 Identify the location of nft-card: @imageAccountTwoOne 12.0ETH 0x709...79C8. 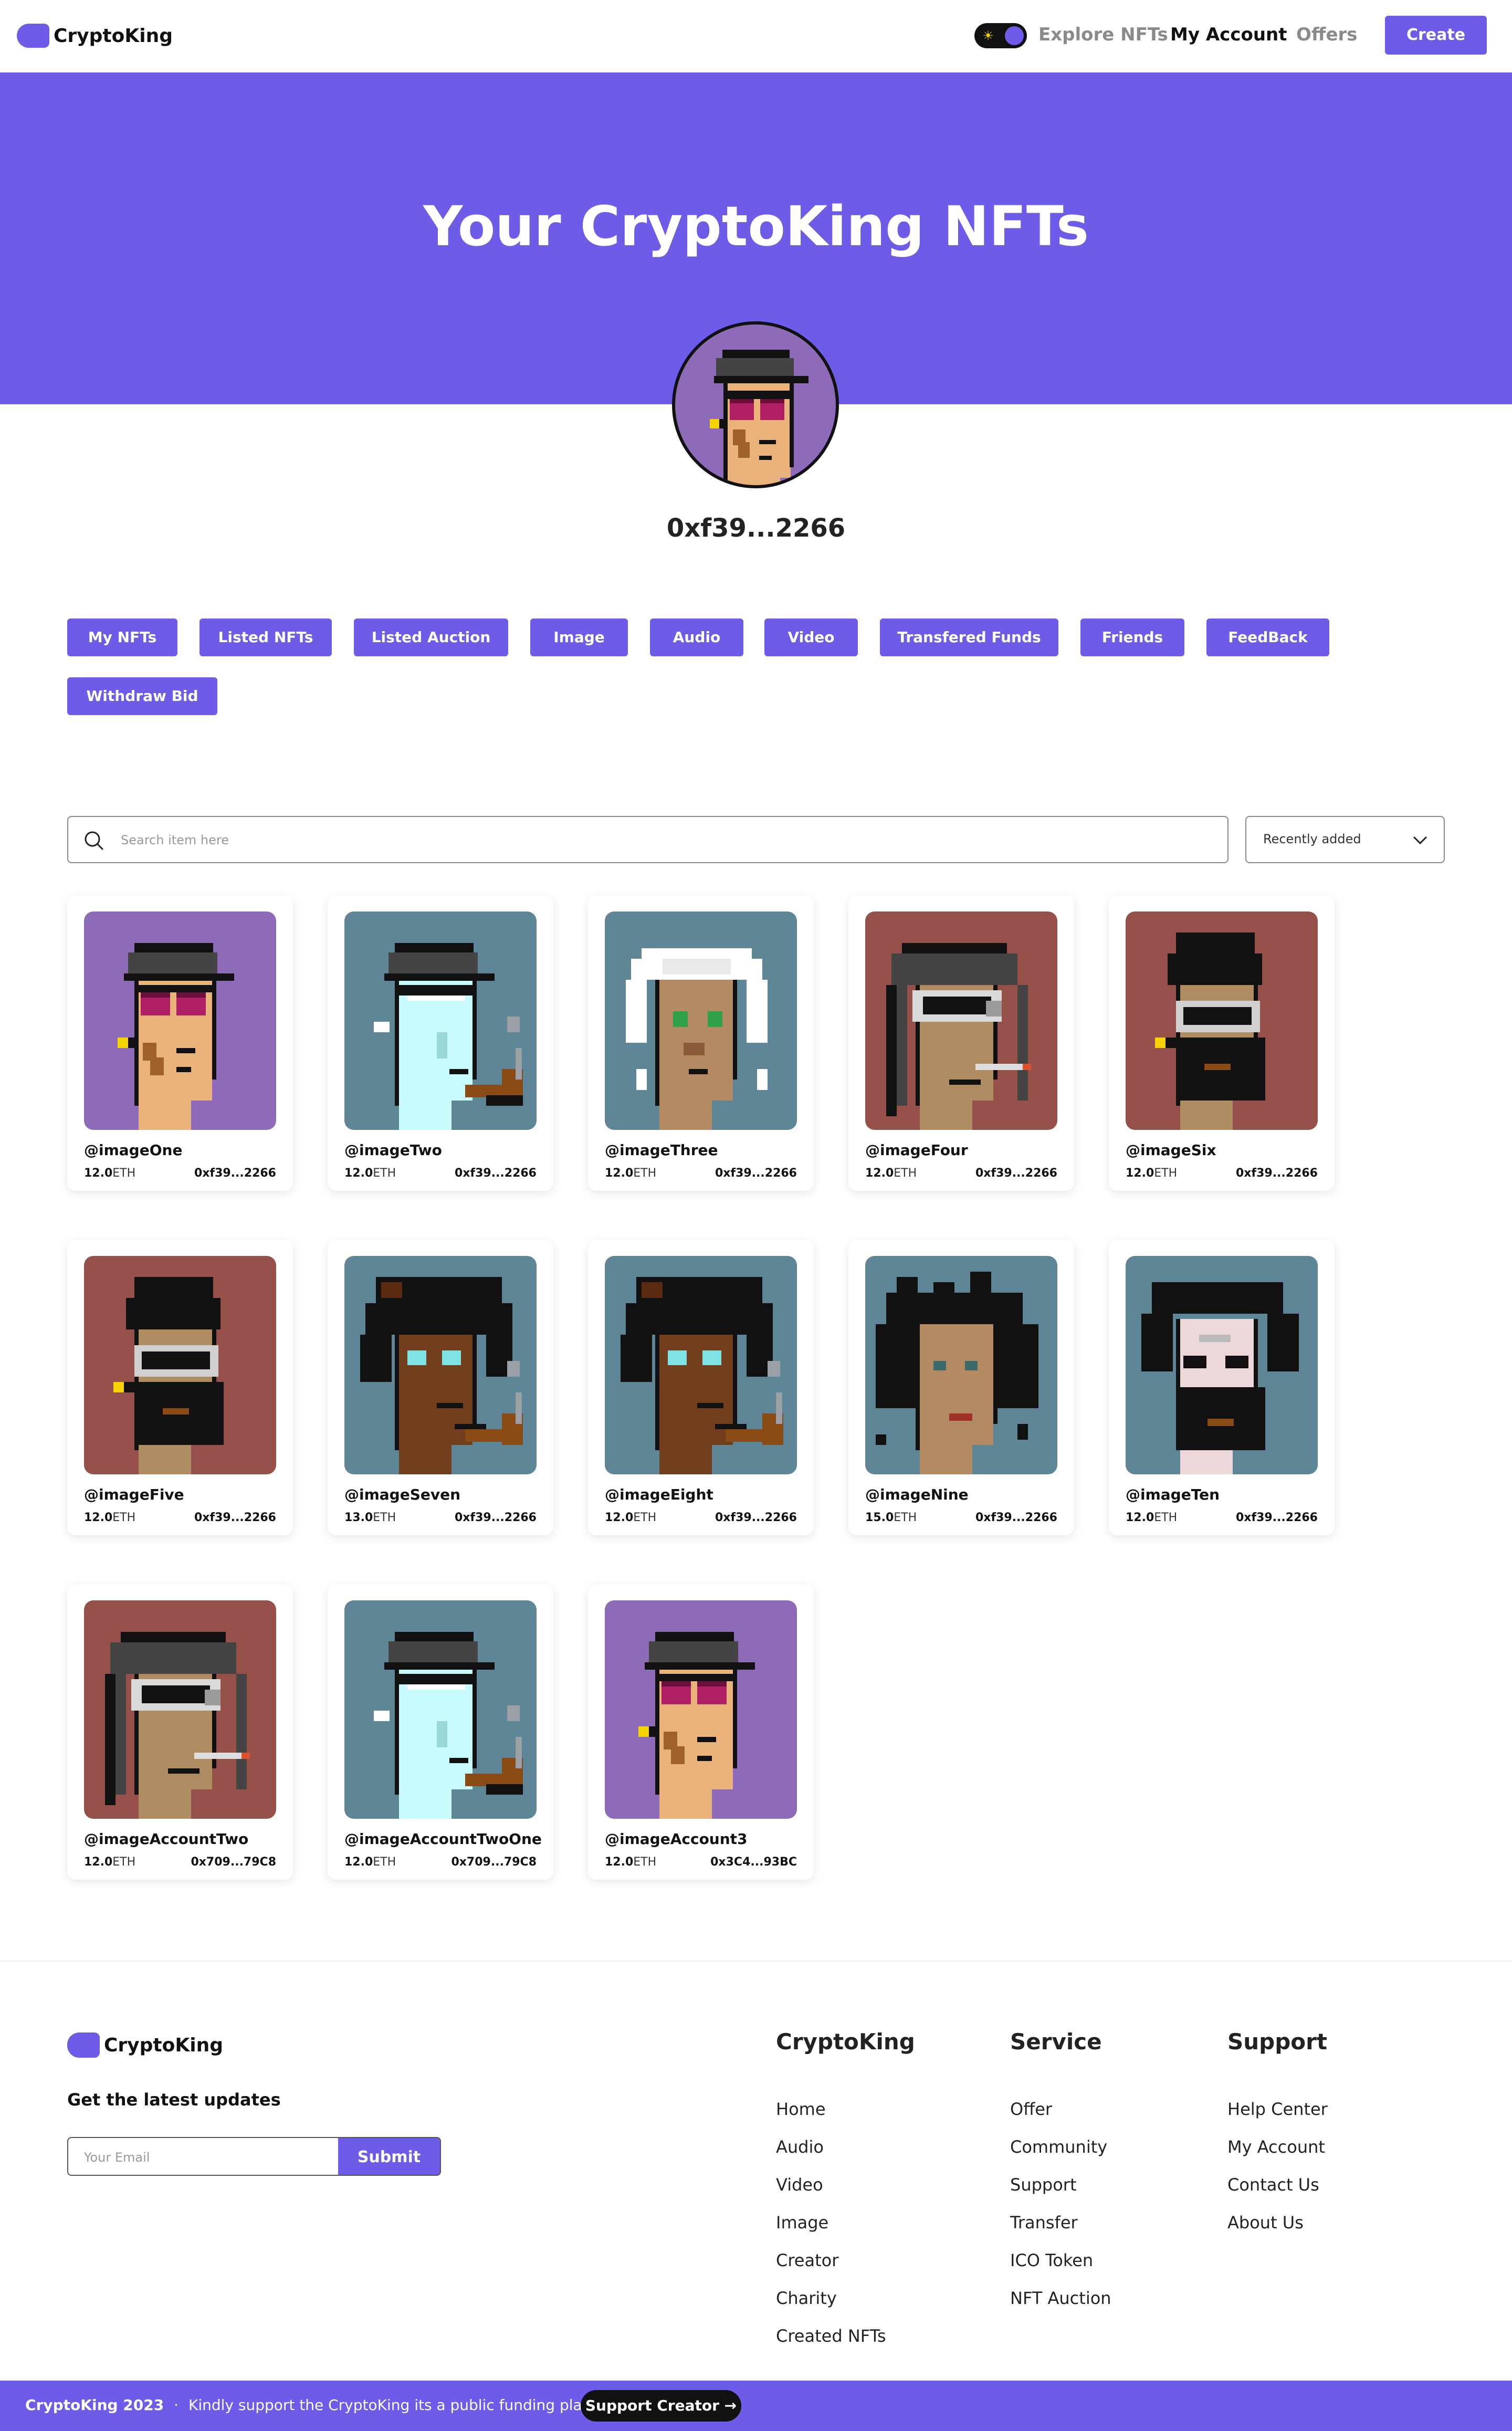
(440, 1733).